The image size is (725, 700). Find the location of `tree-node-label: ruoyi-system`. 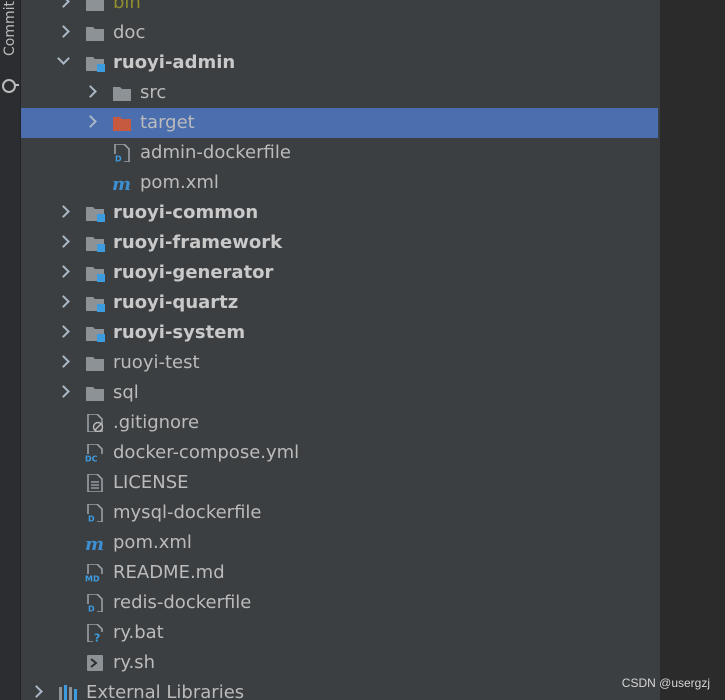

tree-node-label: ruoyi-system is located at coordinates (179, 332).